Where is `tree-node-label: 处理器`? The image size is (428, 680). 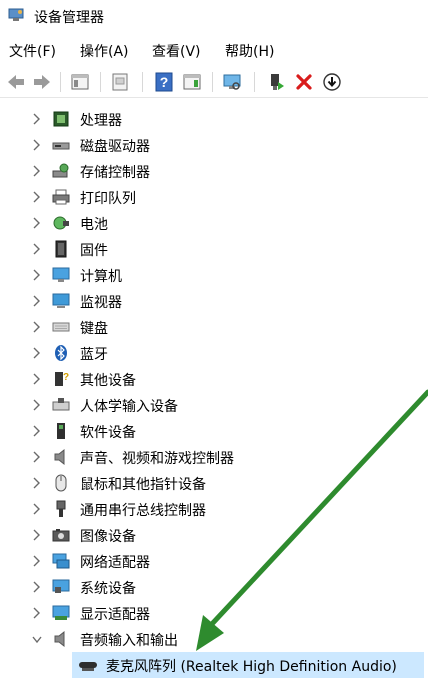 tree-node-label: 处理器 is located at coordinates (101, 121).